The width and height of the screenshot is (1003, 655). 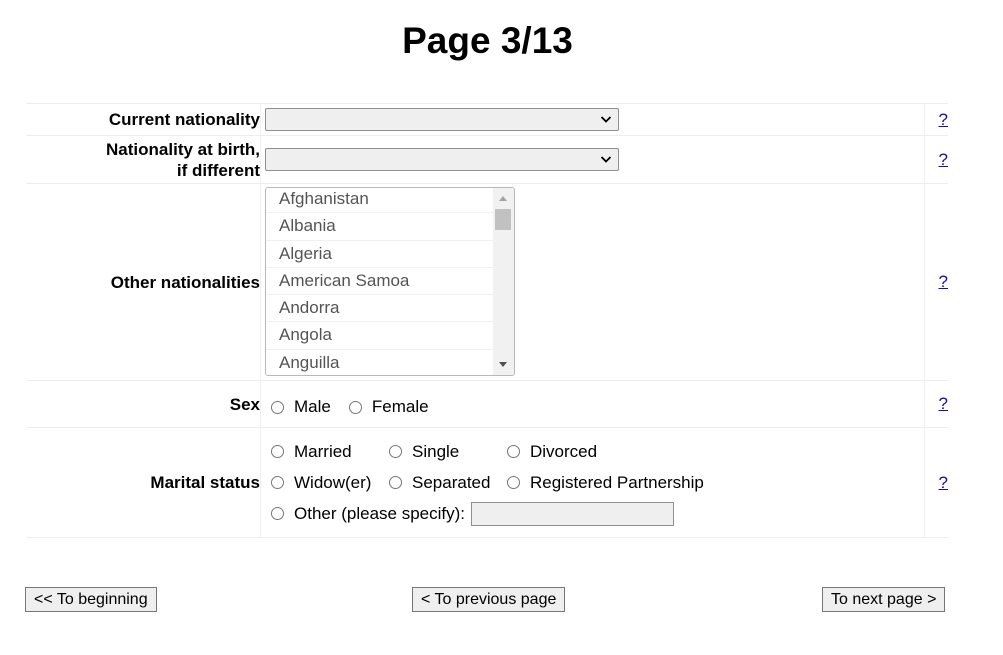 I want to click on marital-separated-option: Separated, so click(x=442, y=483).